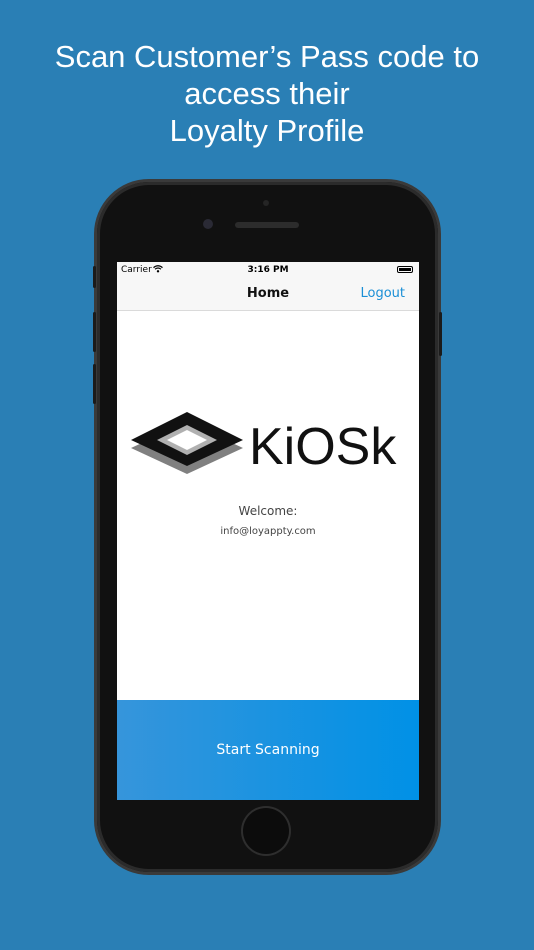 The width and height of the screenshot is (534, 950). I want to click on front-camera, so click(208, 224).